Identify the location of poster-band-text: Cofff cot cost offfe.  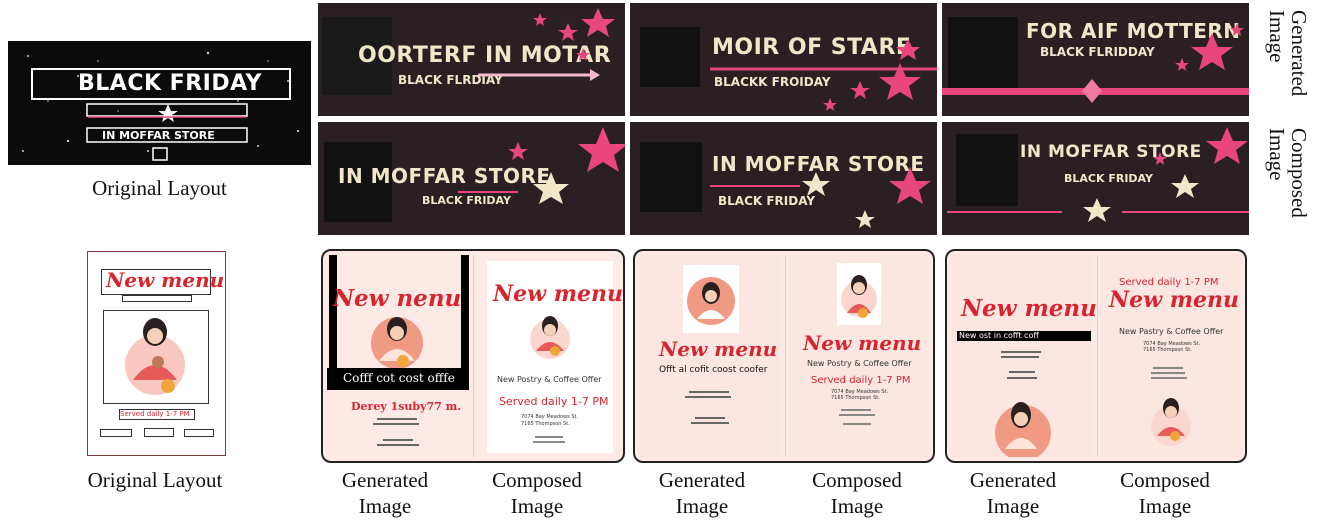
(399, 378).